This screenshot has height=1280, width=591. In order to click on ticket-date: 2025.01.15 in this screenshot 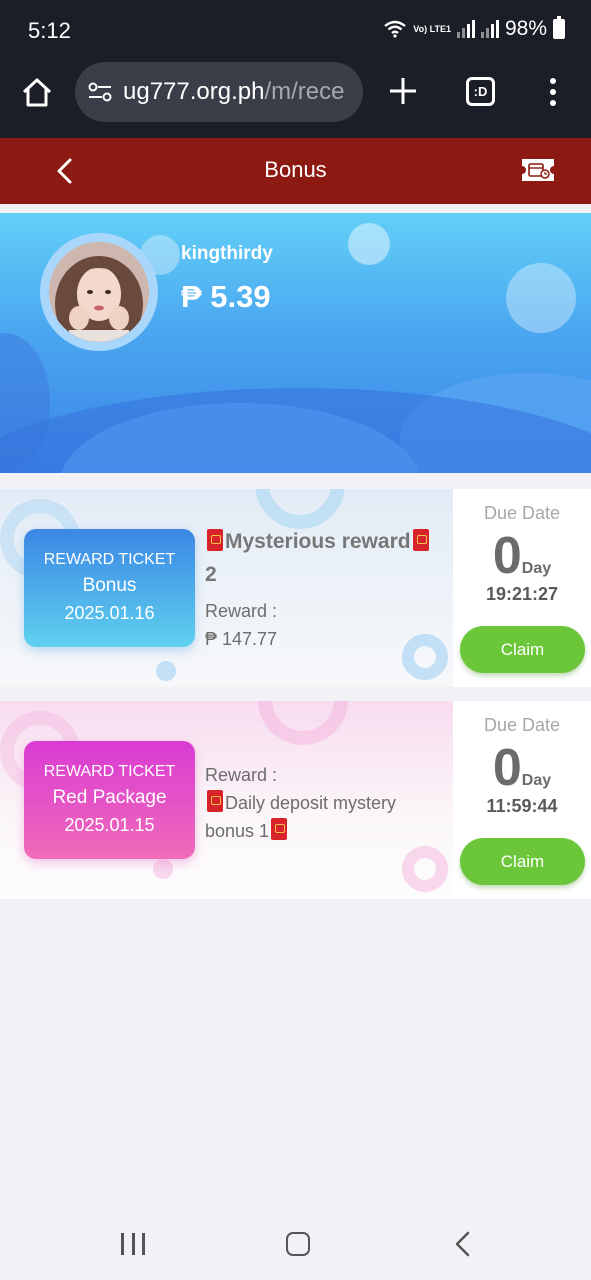, I will do `click(109, 825)`.